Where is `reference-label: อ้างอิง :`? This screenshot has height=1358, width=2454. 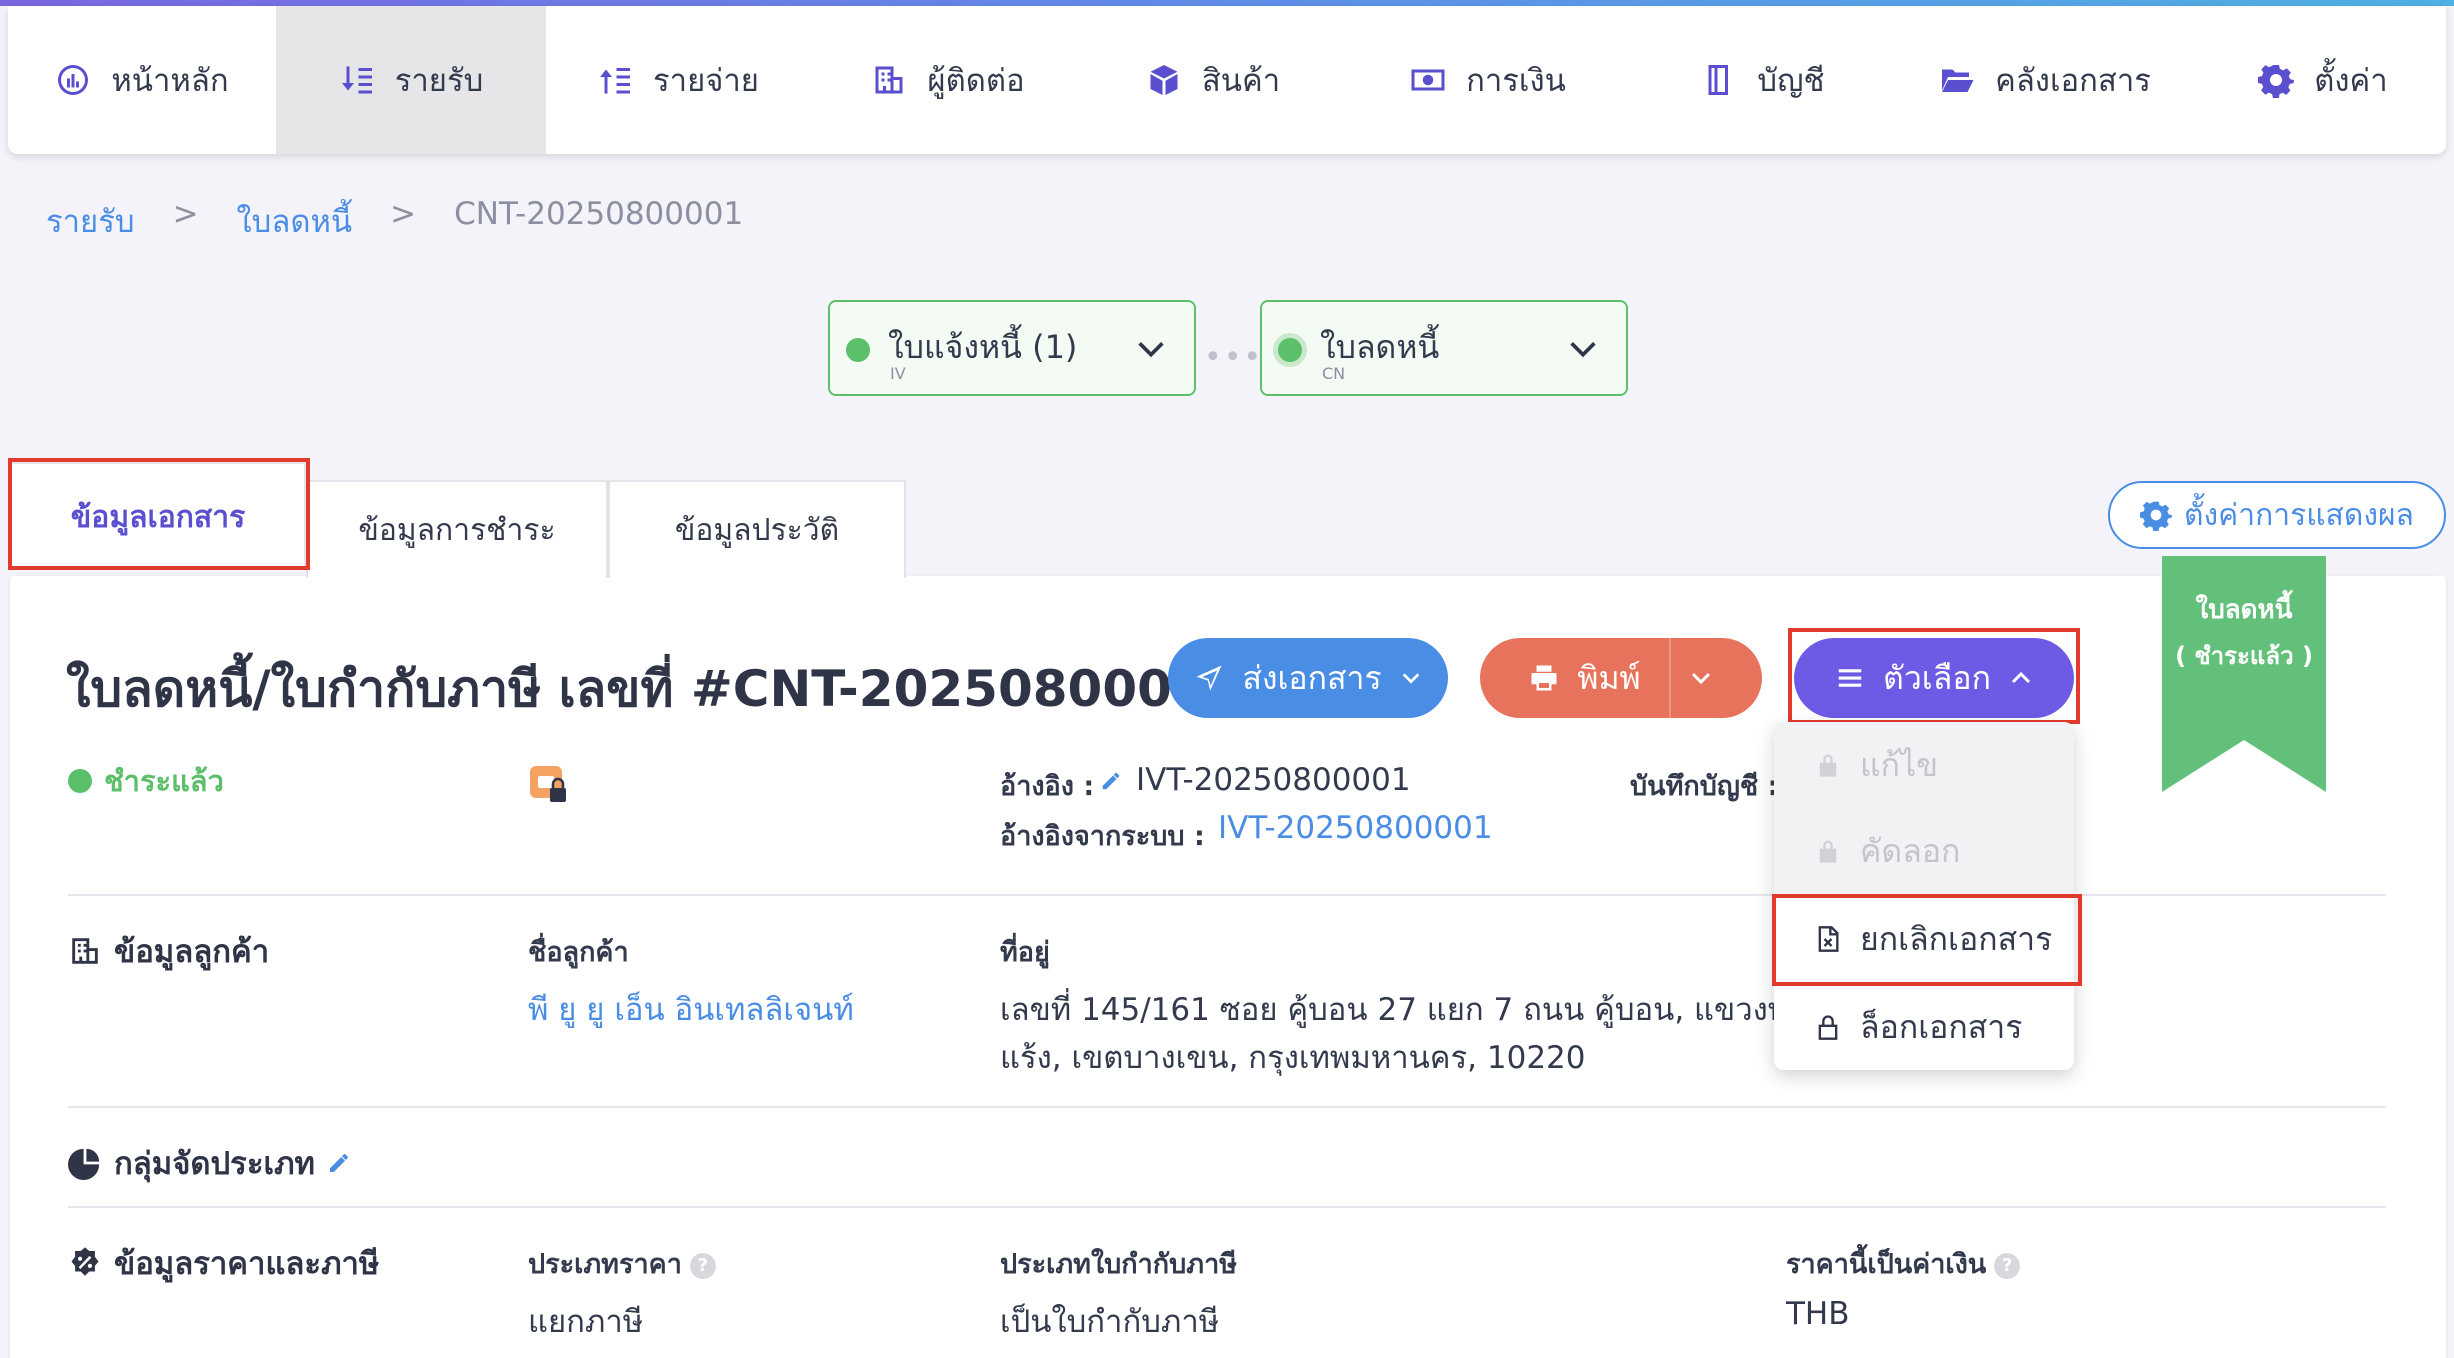 reference-label: อ้างอิง : is located at coordinates (1047, 786).